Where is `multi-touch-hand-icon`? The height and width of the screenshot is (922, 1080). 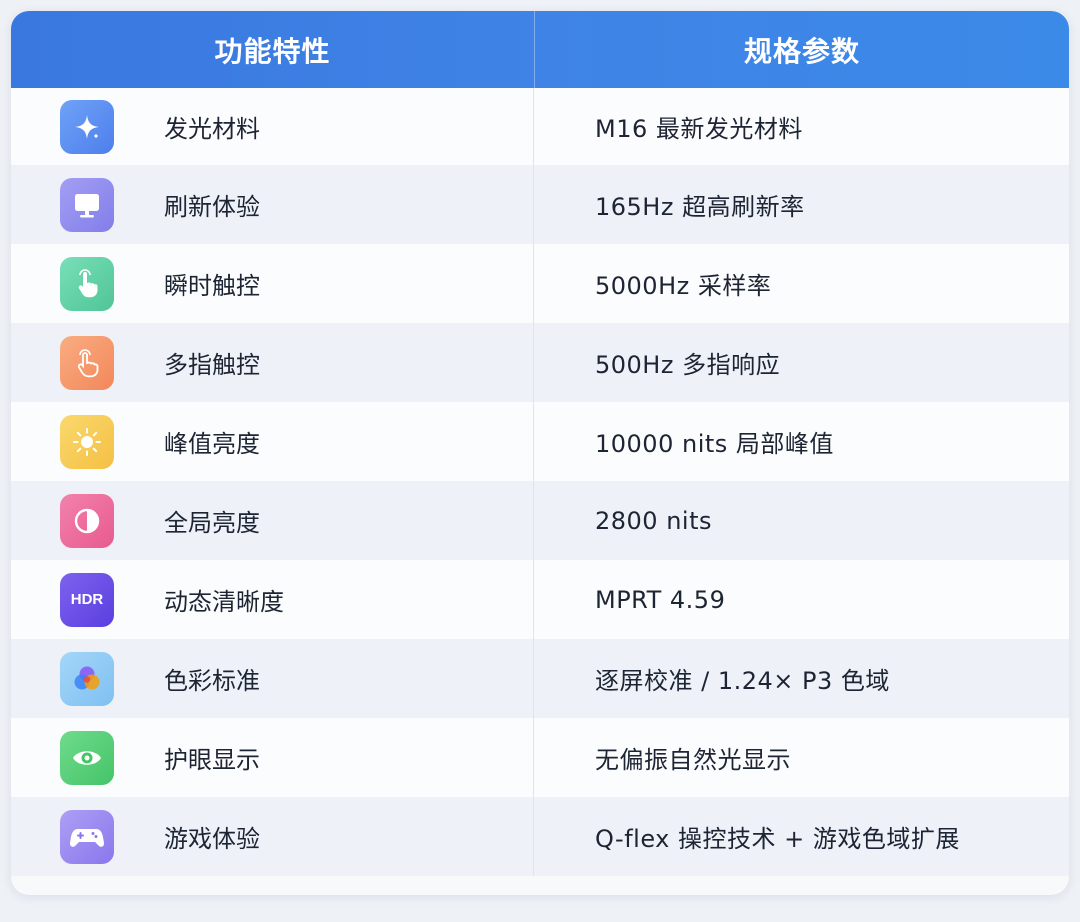 multi-touch-hand-icon is located at coordinates (87, 362).